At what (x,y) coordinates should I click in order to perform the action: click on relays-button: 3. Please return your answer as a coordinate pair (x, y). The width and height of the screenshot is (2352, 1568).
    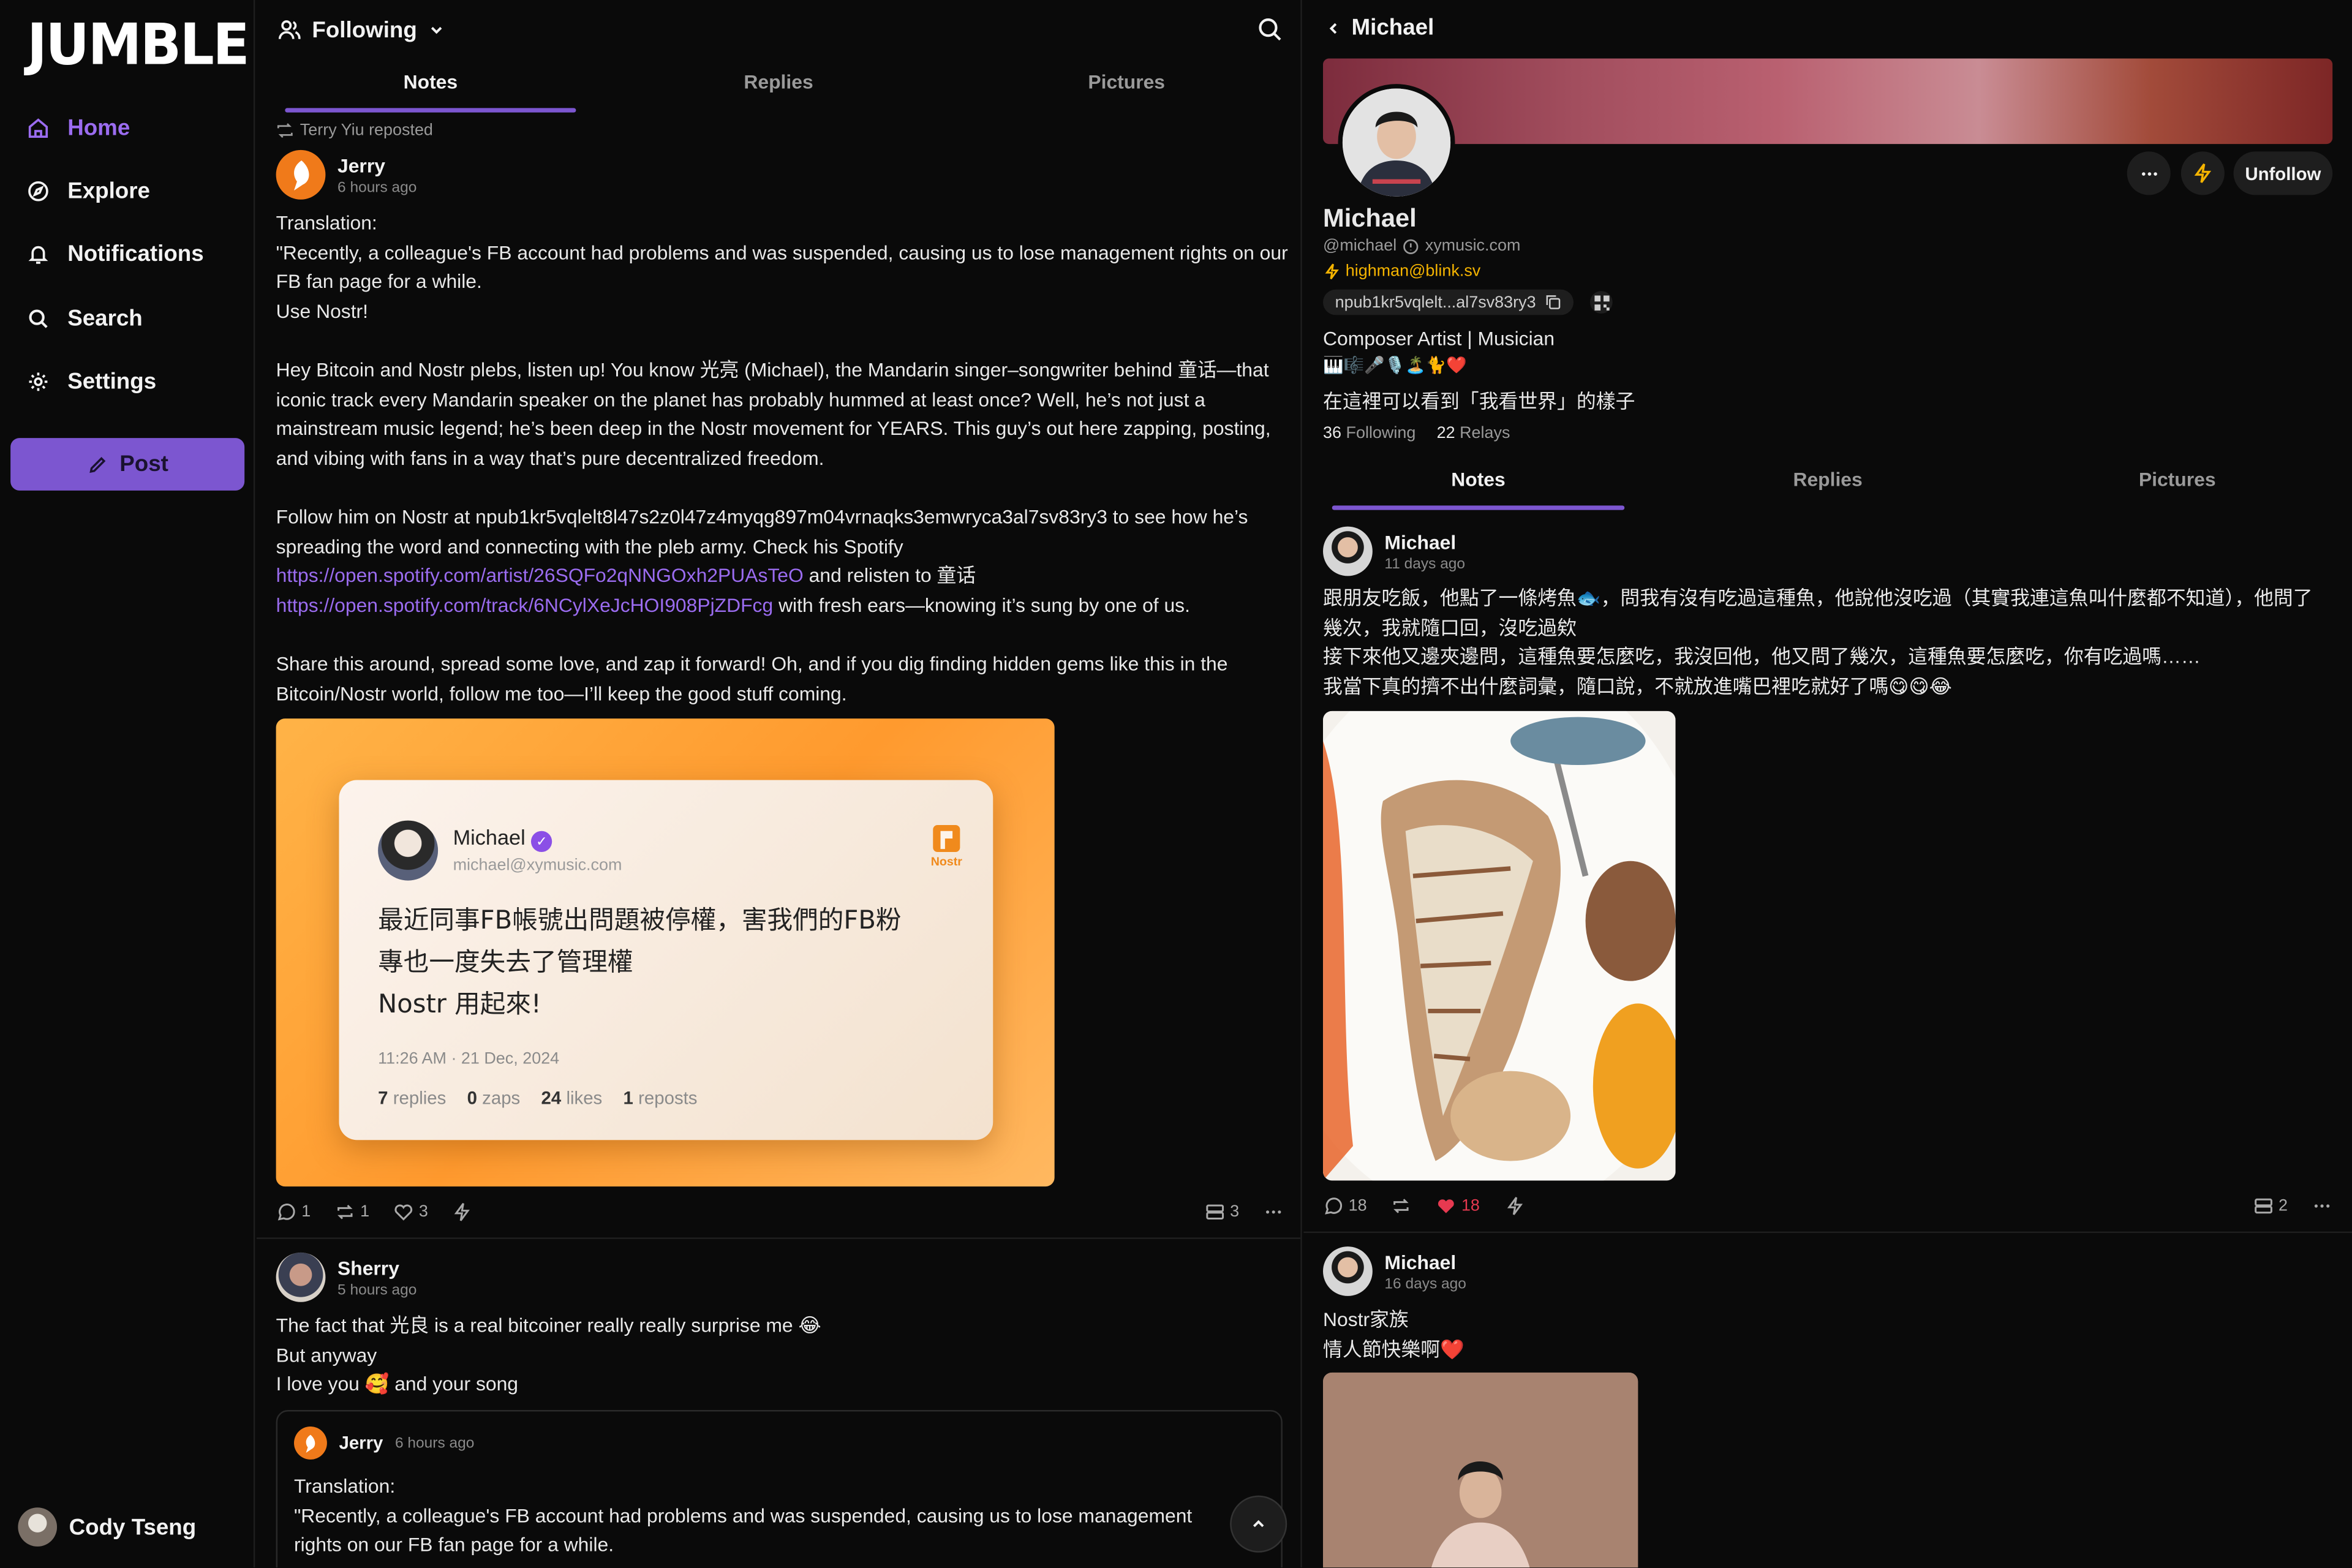
    Looking at the image, I should click on (1222, 1213).